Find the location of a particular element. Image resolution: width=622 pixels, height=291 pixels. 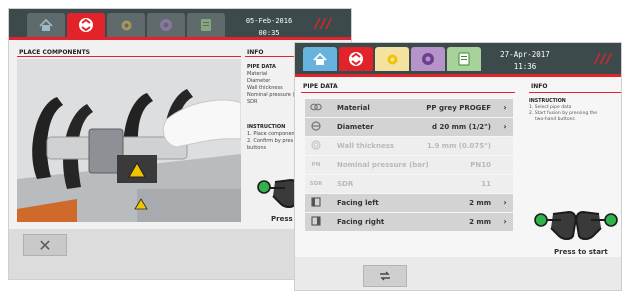

section-title: PLACE COMPONENTS is located at coordinates (54, 52).